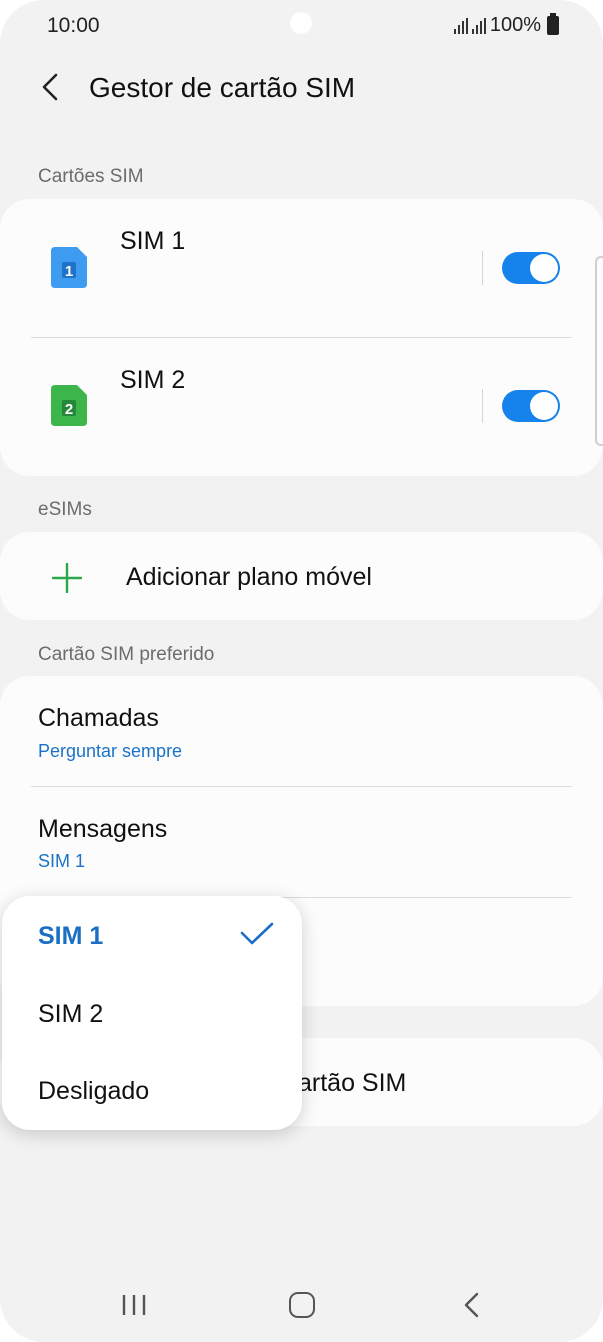 The width and height of the screenshot is (603, 1342). Describe the element at coordinates (70, 1014) in the screenshot. I see `popup-option-sim-2: SIM 2` at that location.